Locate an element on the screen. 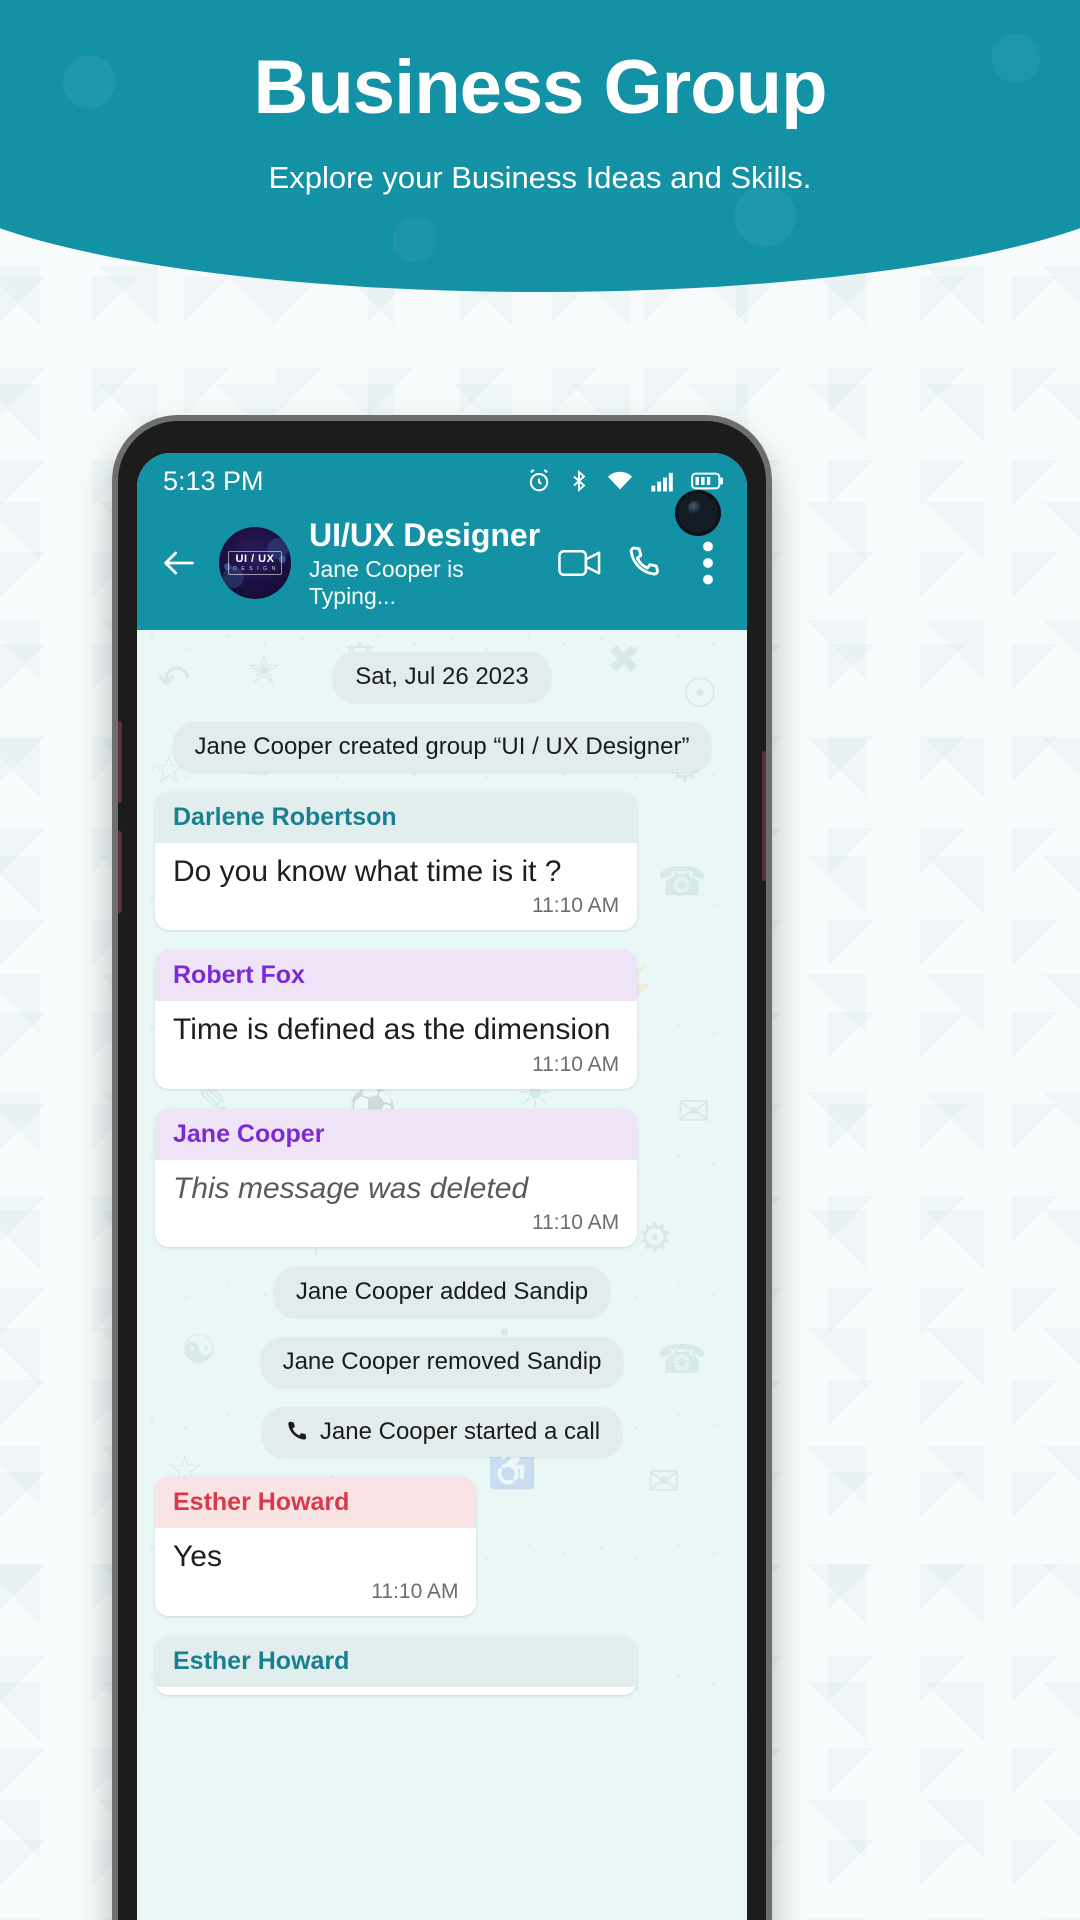  system-message-row: Jane Cooper added Sandip is located at coordinates (442, 1292).